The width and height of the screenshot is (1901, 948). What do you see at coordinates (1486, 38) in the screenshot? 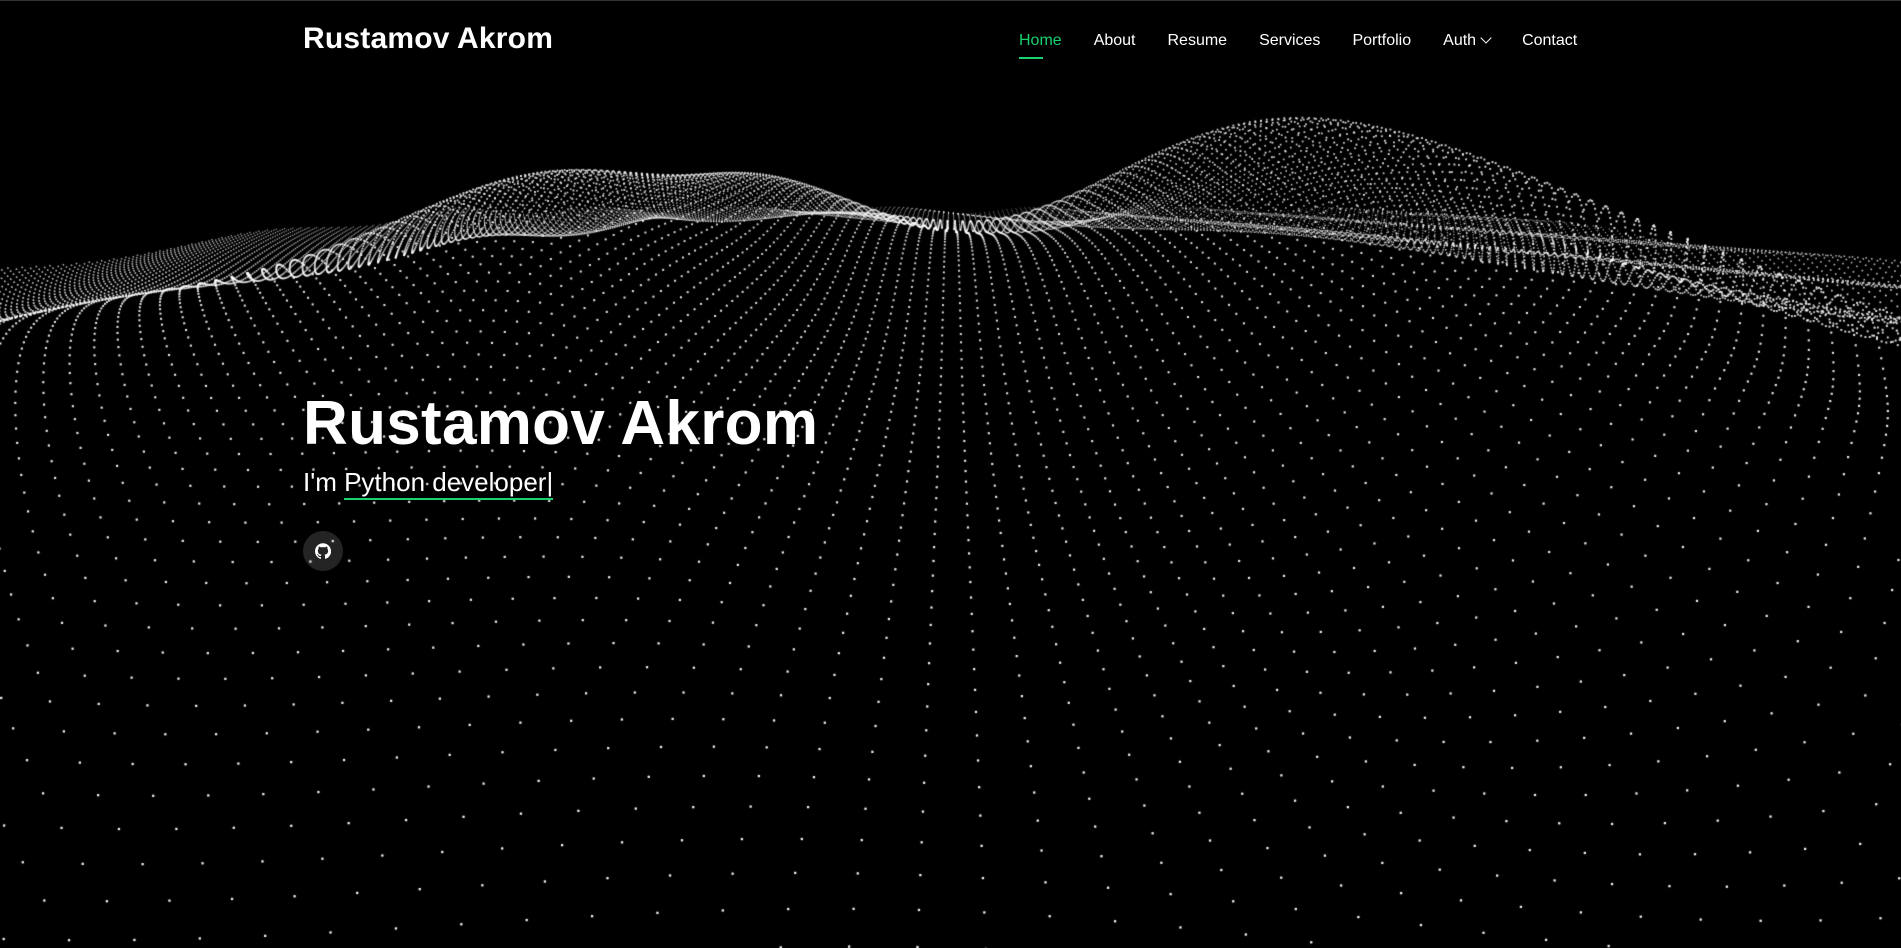
I see `chevron-down-icon` at bounding box center [1486, 38].